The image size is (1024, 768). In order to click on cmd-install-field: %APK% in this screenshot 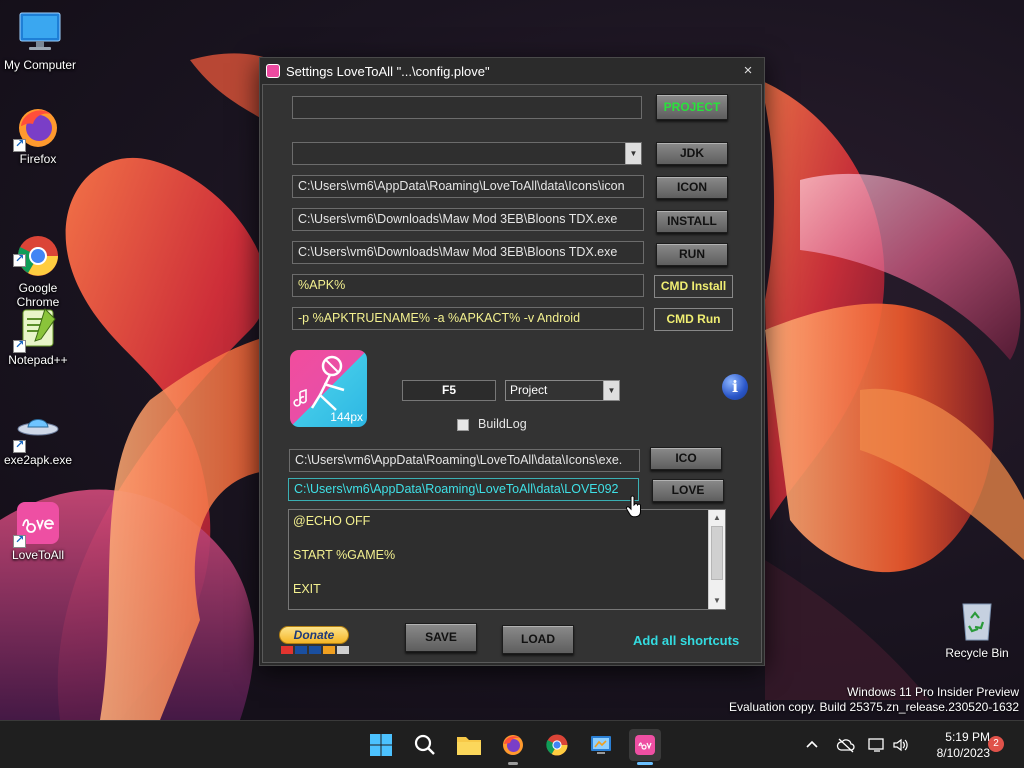, I will do `click(468, 285)`.